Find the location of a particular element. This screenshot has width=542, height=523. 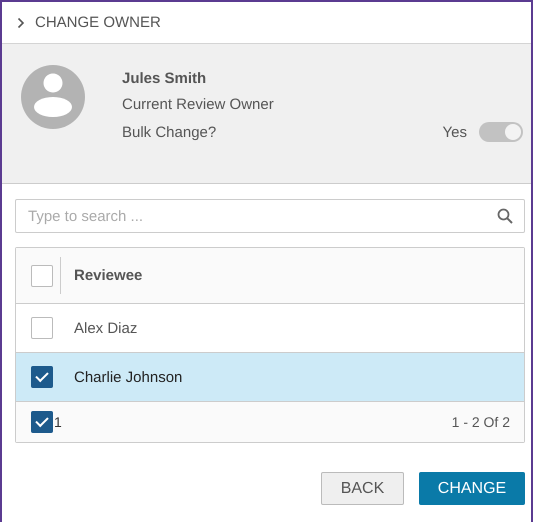

select-all-checkbox is located at coordinates (42, 275).